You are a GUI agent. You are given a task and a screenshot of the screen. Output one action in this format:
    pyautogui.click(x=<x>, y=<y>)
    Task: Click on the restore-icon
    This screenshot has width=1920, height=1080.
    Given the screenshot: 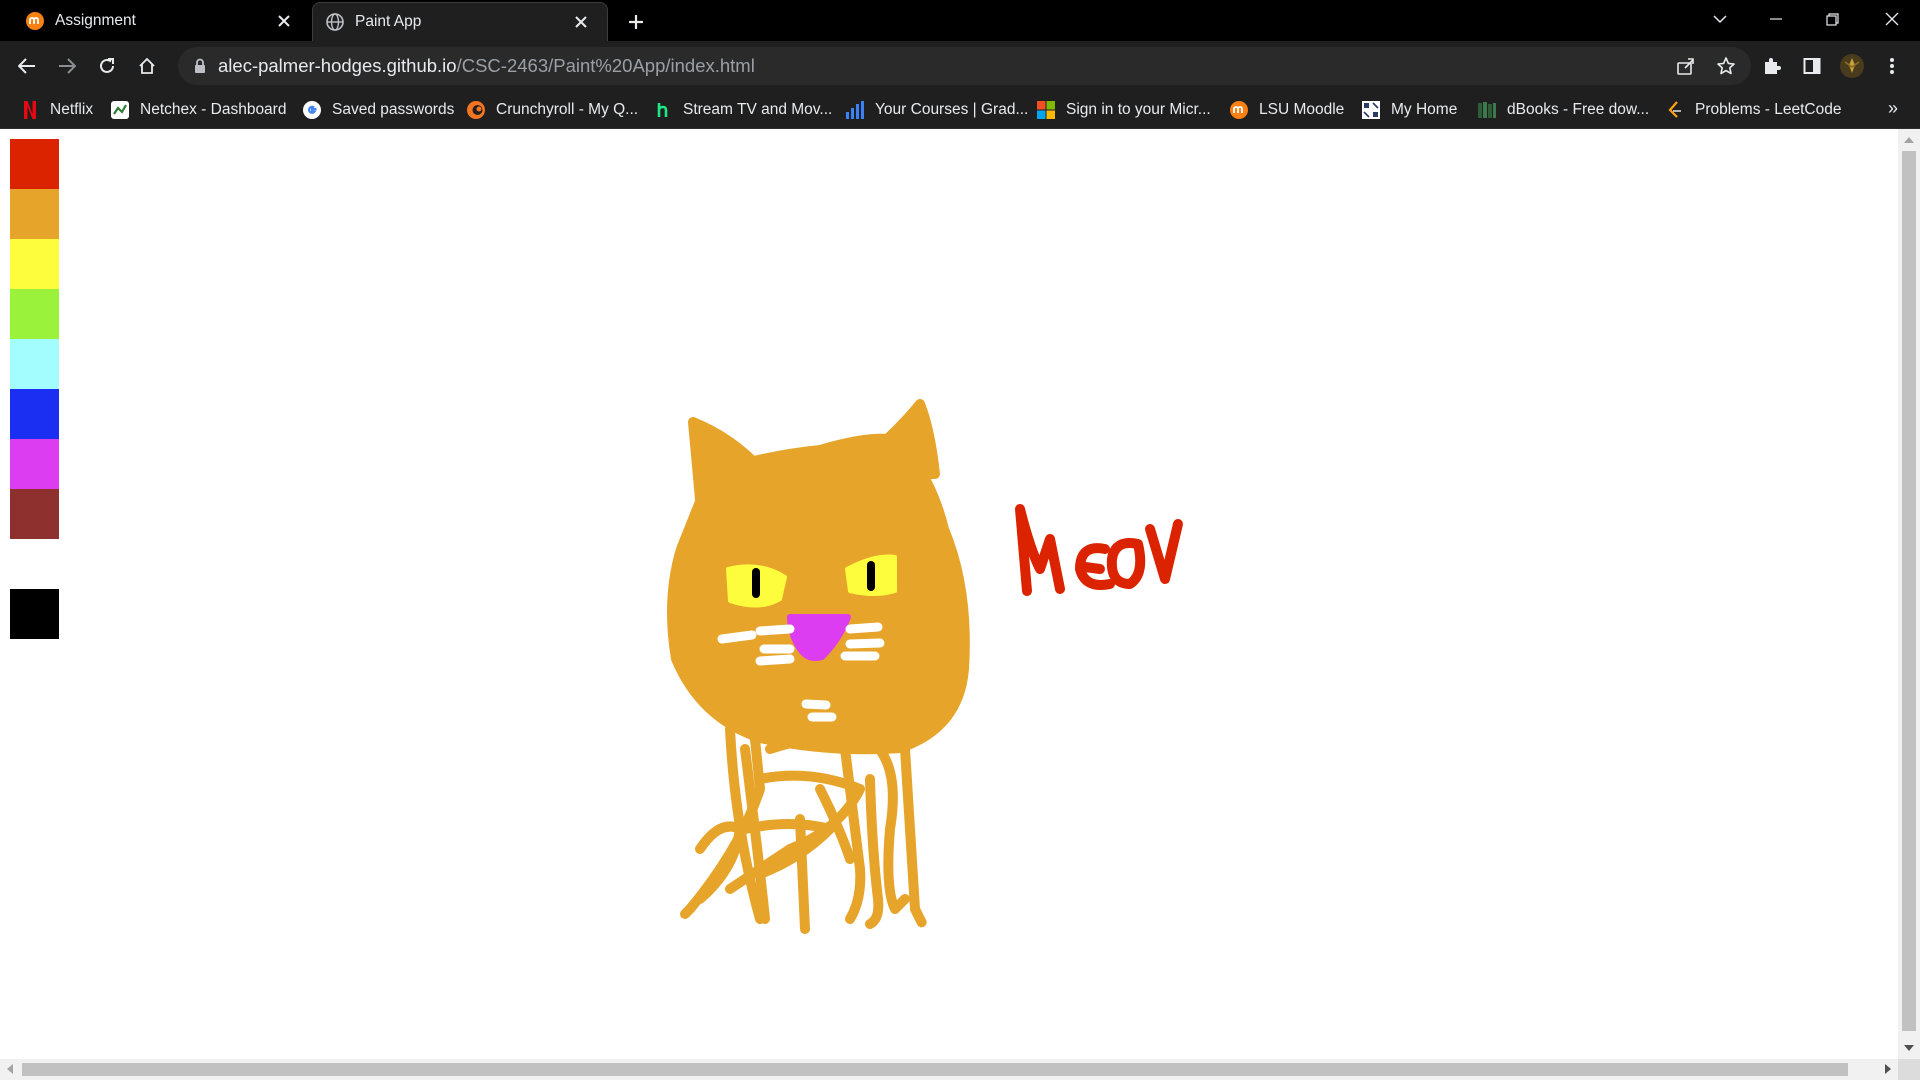 What is the action you would take?
    pyautogui.click(x=1832, y=19)
    